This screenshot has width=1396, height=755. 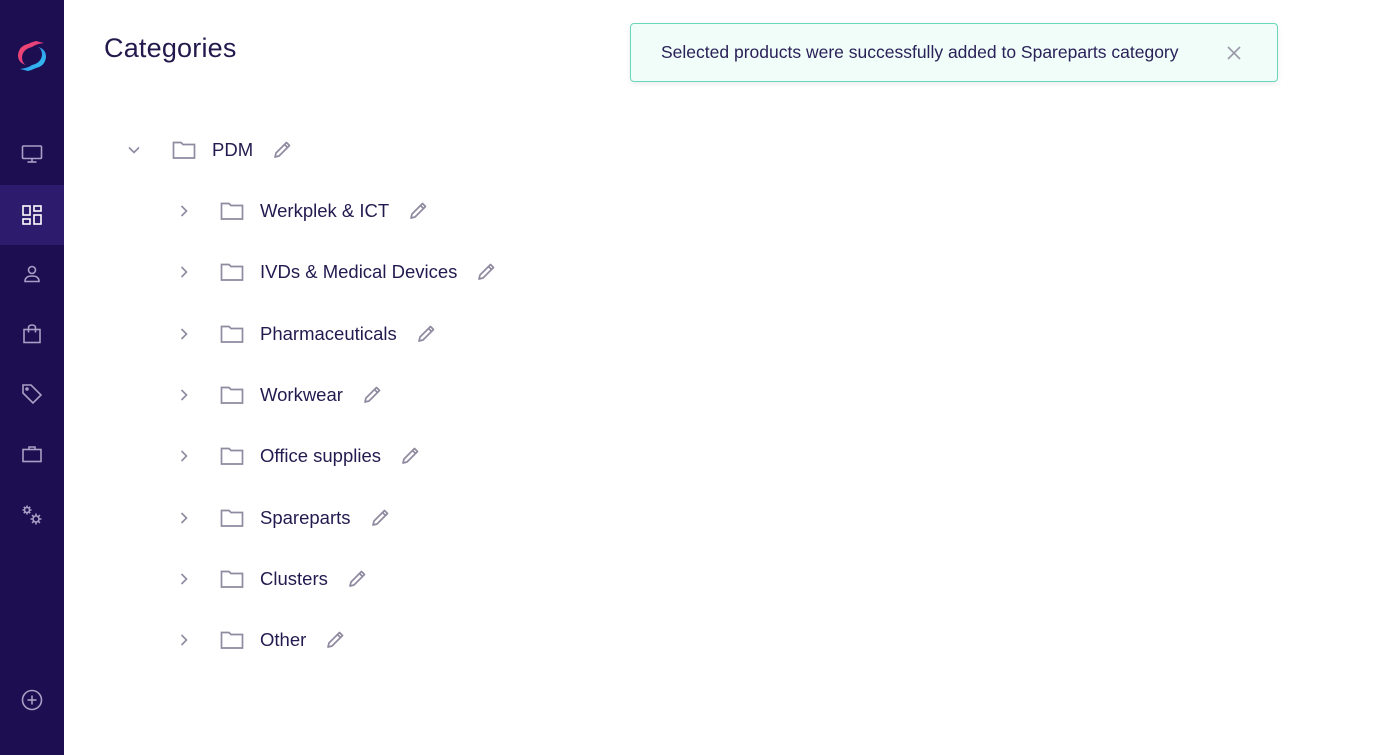 I want to click on monitor-icon, so click(x=32, y=154).